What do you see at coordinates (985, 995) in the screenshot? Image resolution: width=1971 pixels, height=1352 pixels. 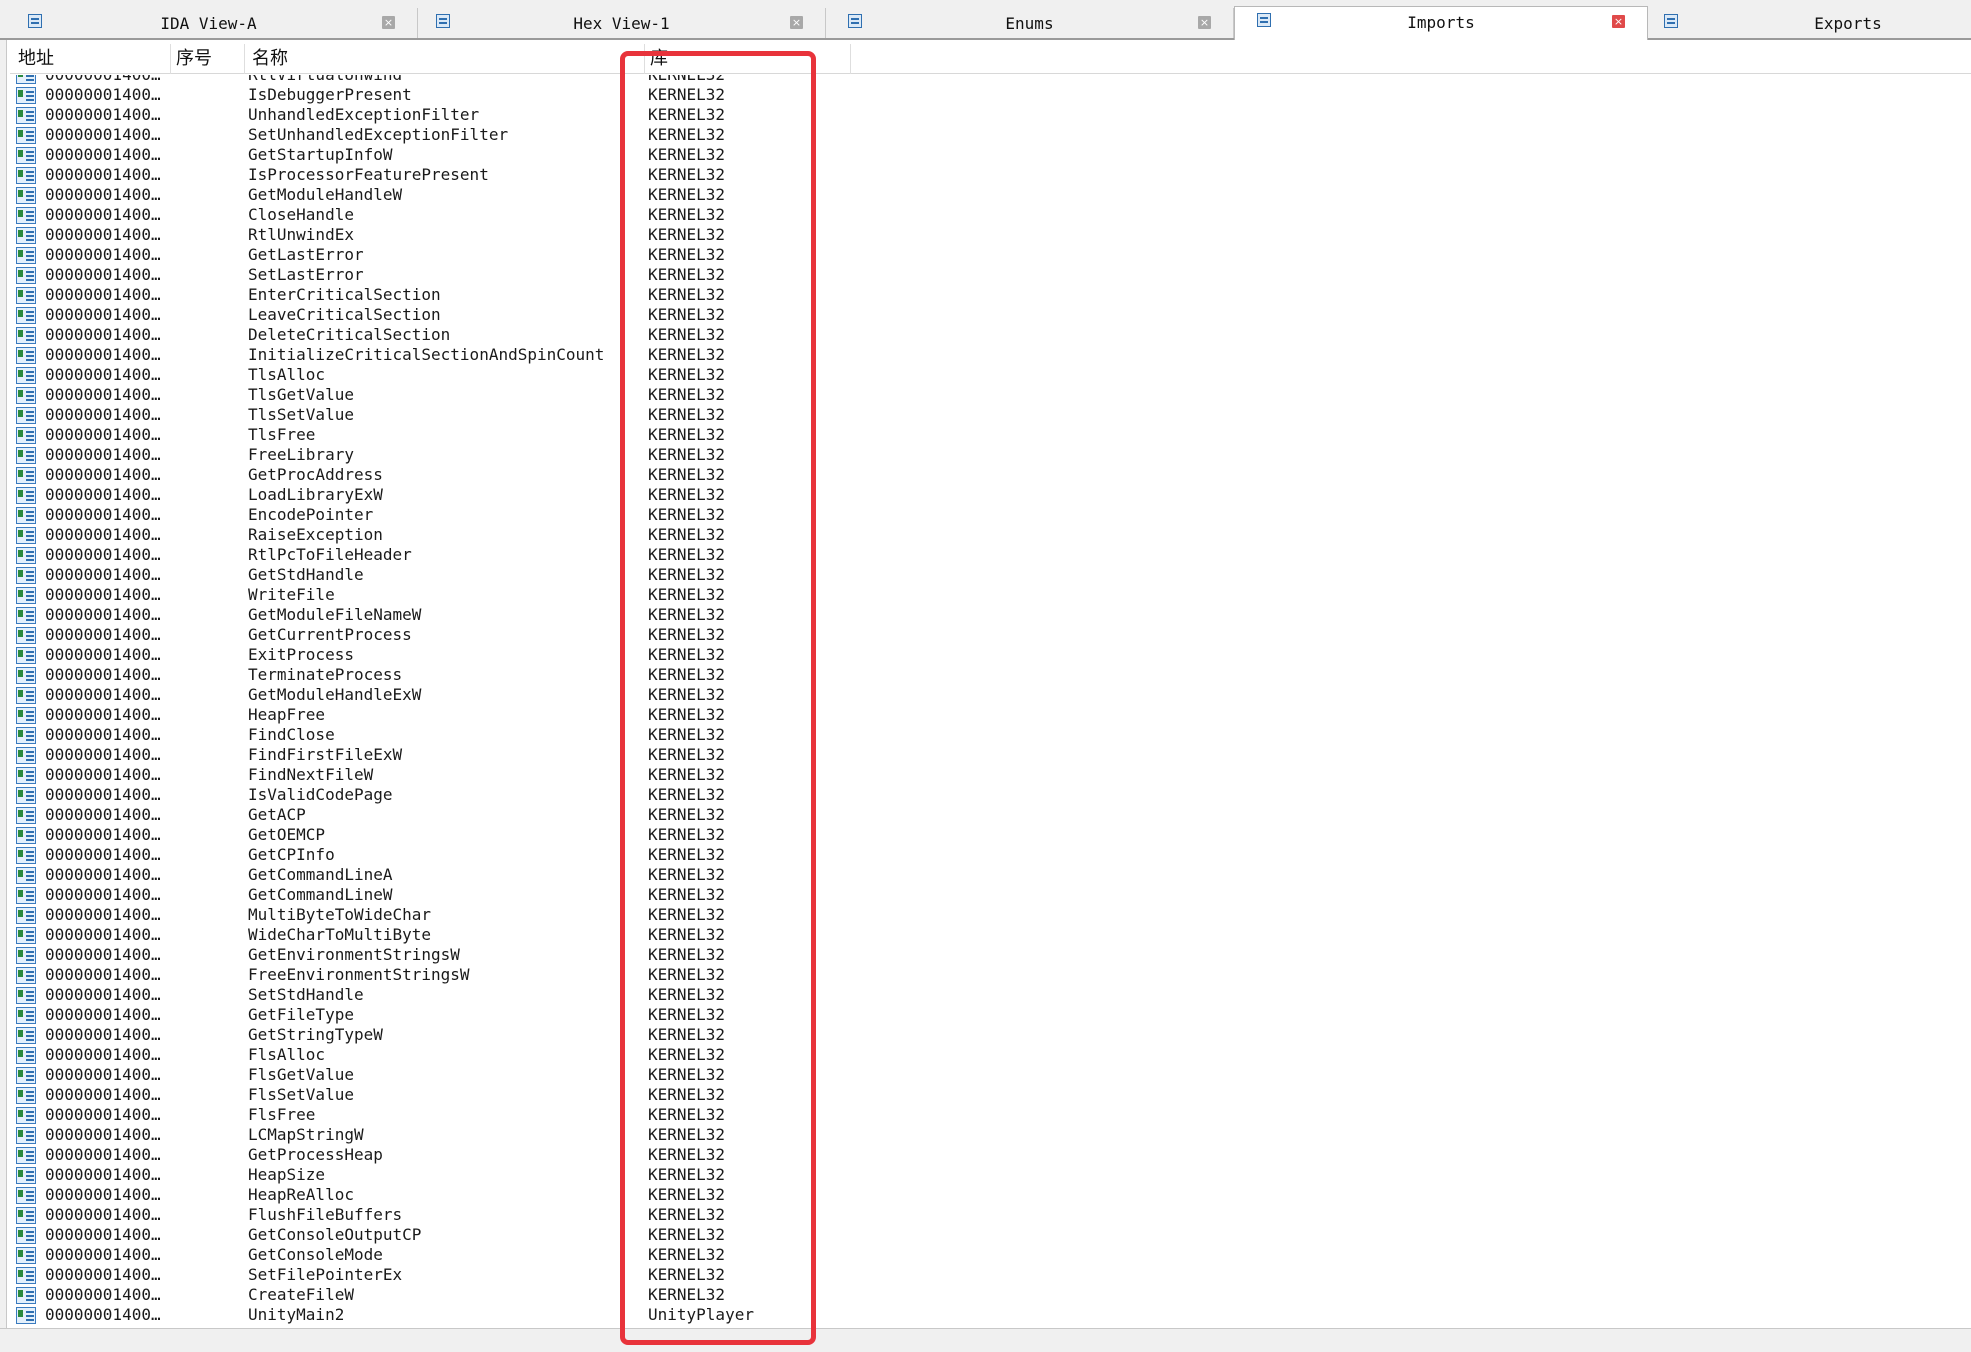 I see `table-row: 00000001400… SetStdHandle KERNEL32` at bounding box center [985, 995].